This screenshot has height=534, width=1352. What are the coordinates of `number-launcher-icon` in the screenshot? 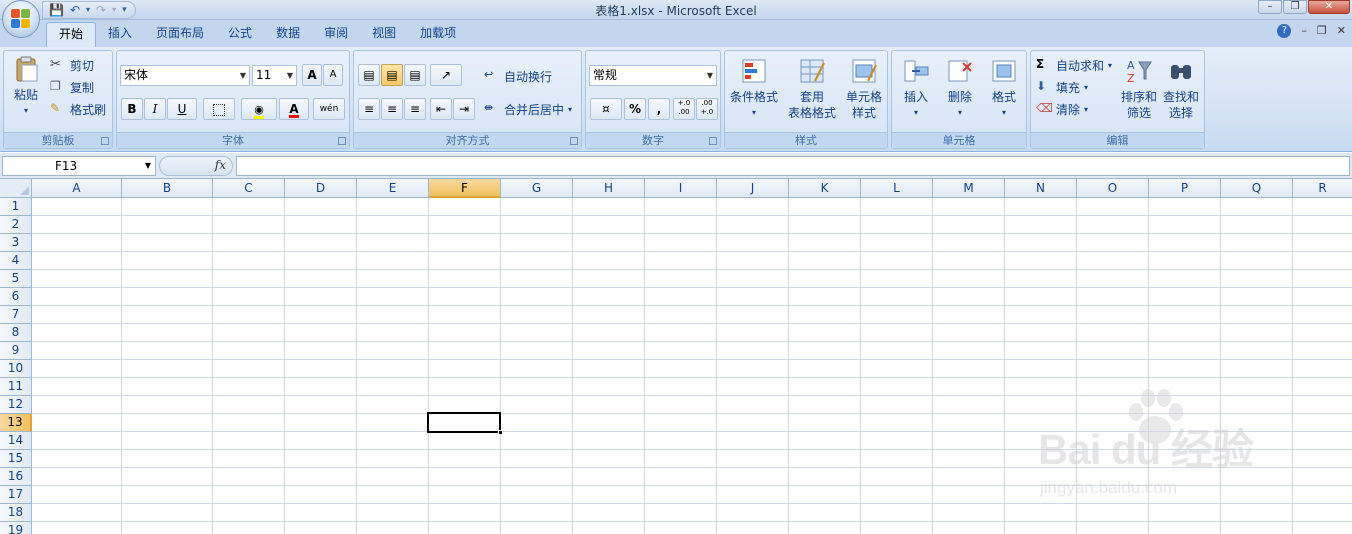 It's located at (713, 141).